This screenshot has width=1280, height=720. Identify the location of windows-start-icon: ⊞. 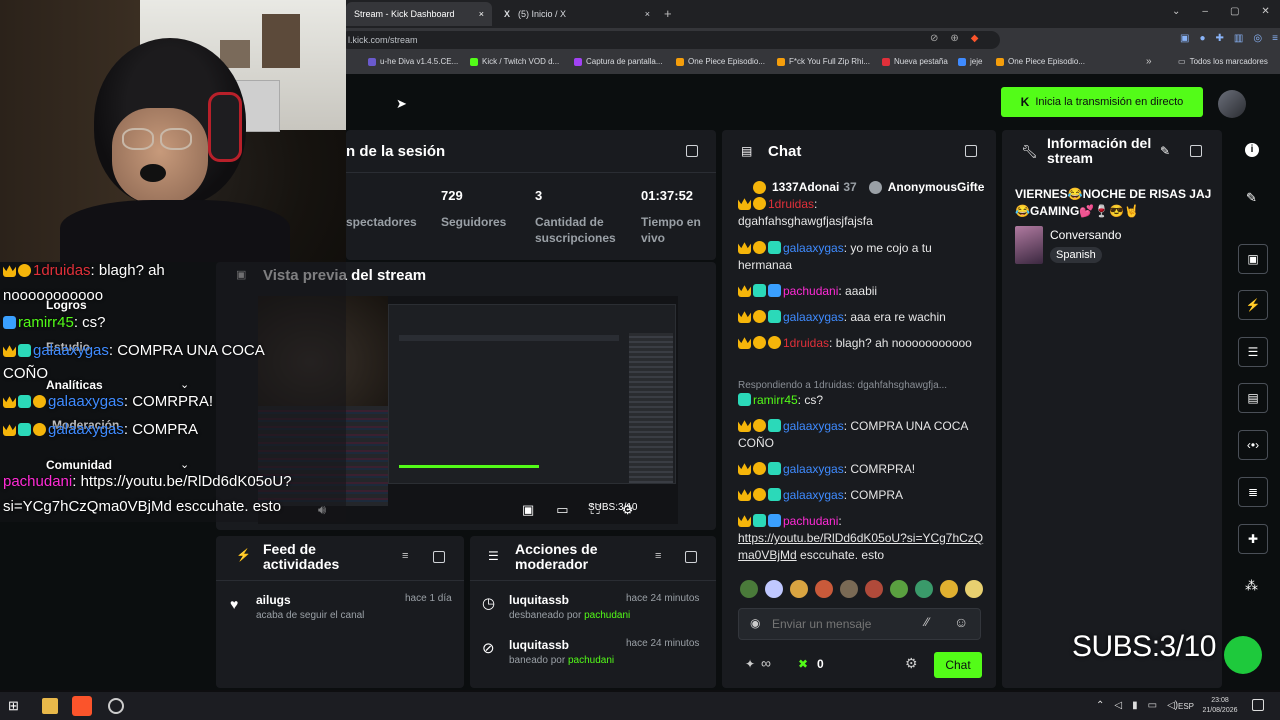
(16, 706).